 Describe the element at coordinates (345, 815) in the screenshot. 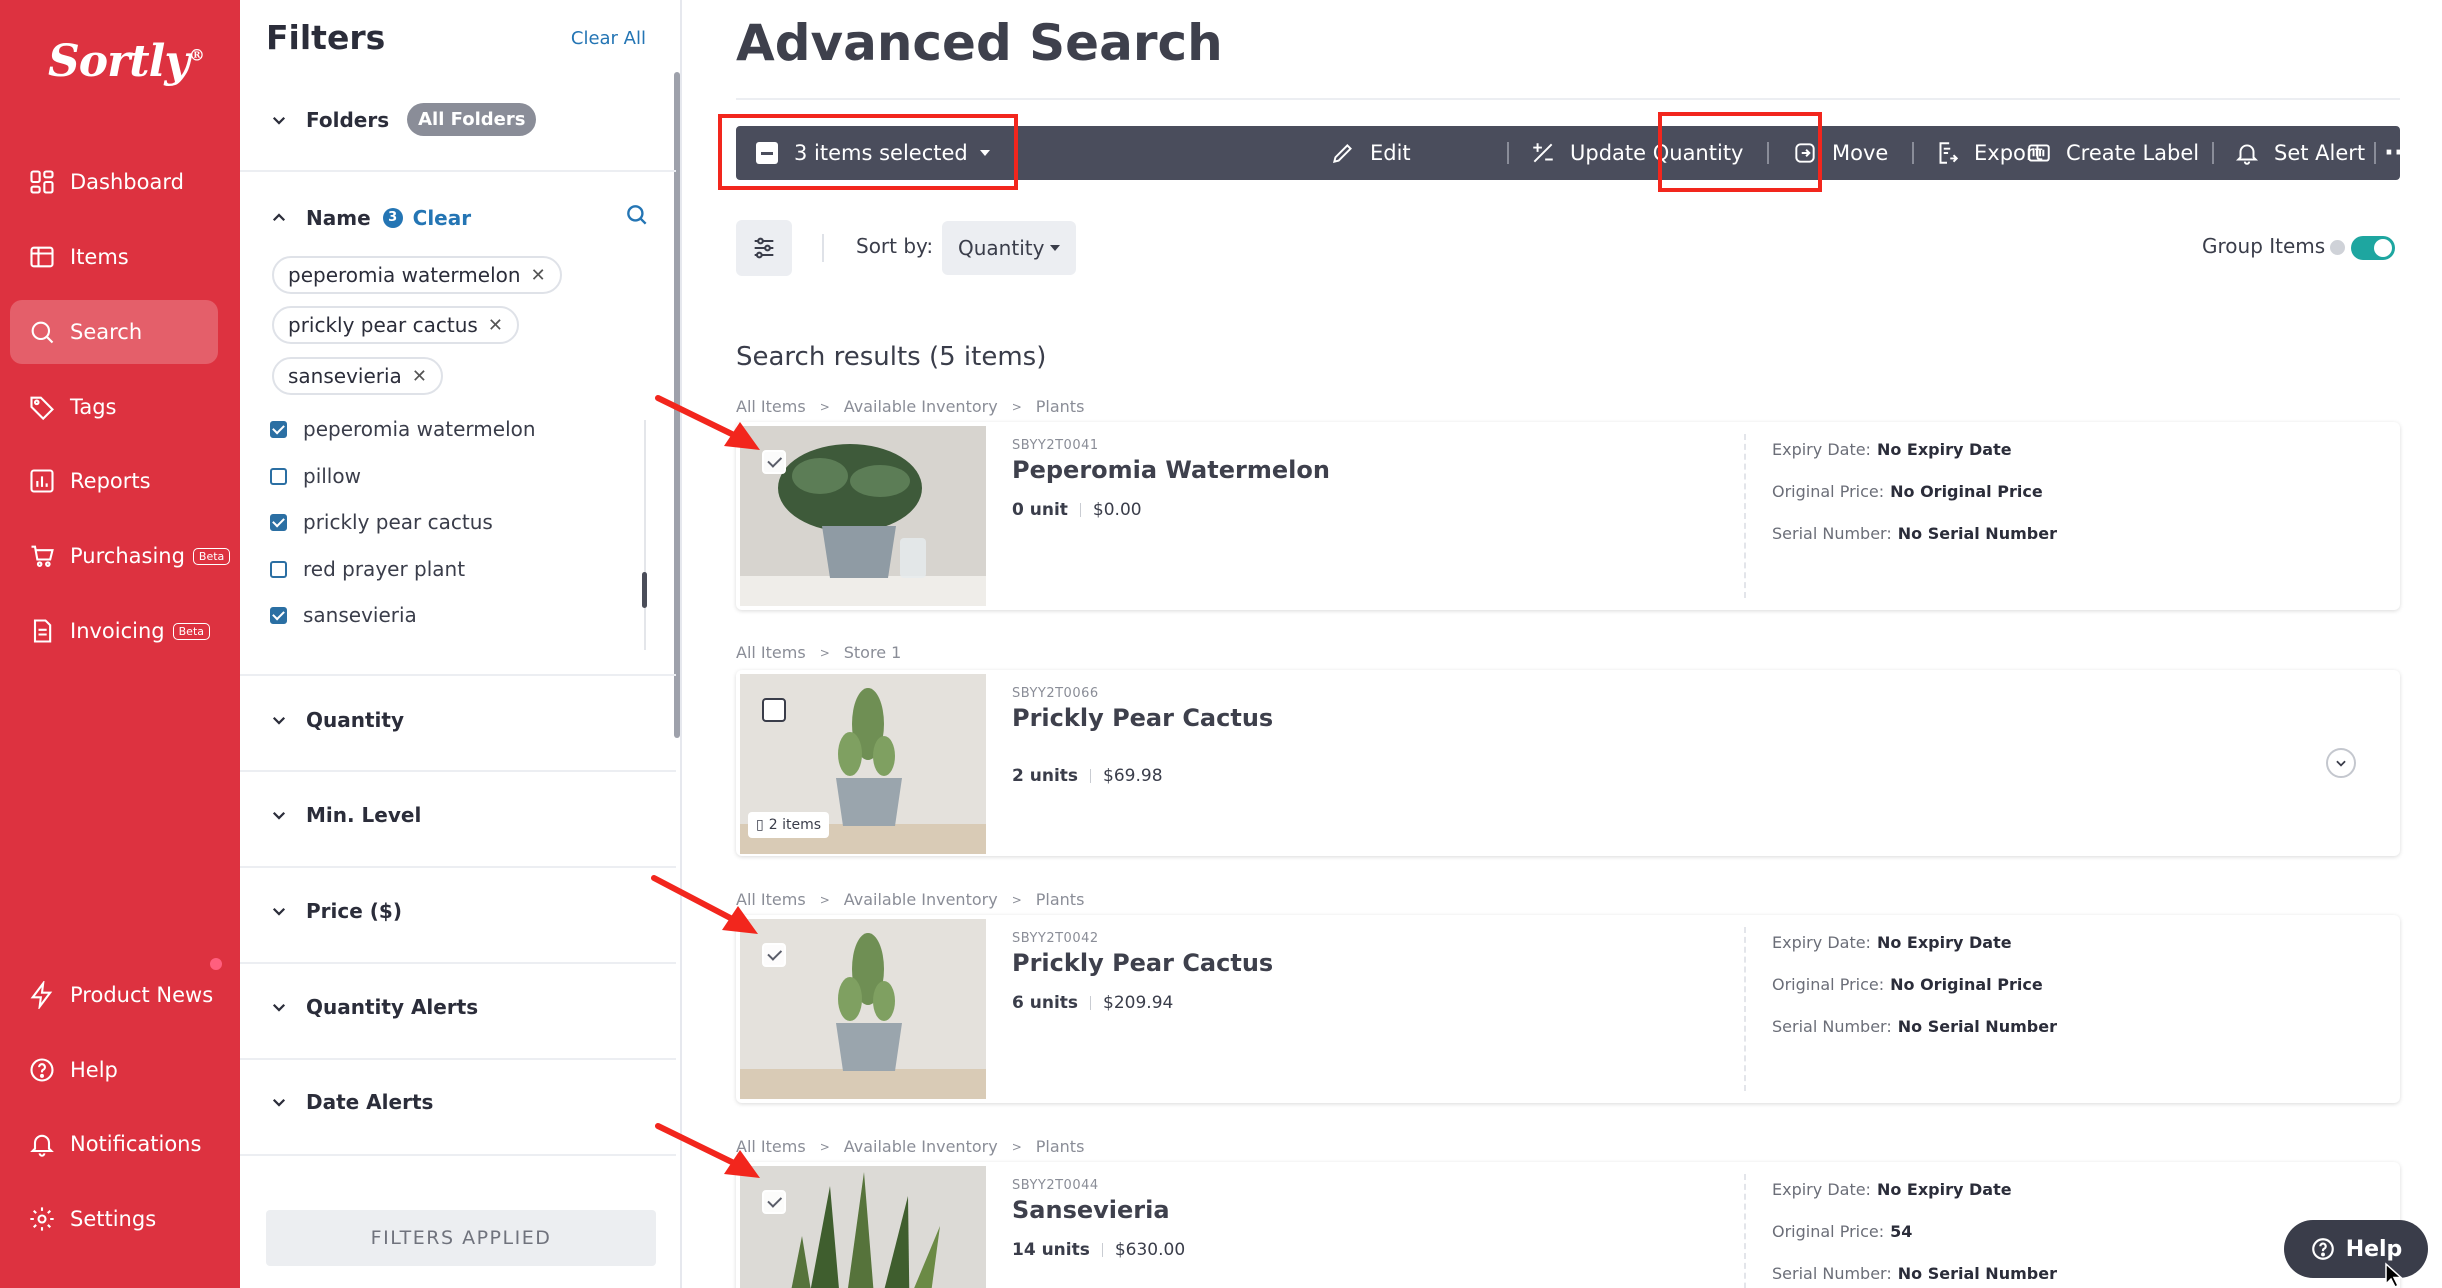

I see `min-level-header: Min. Level` at that location.